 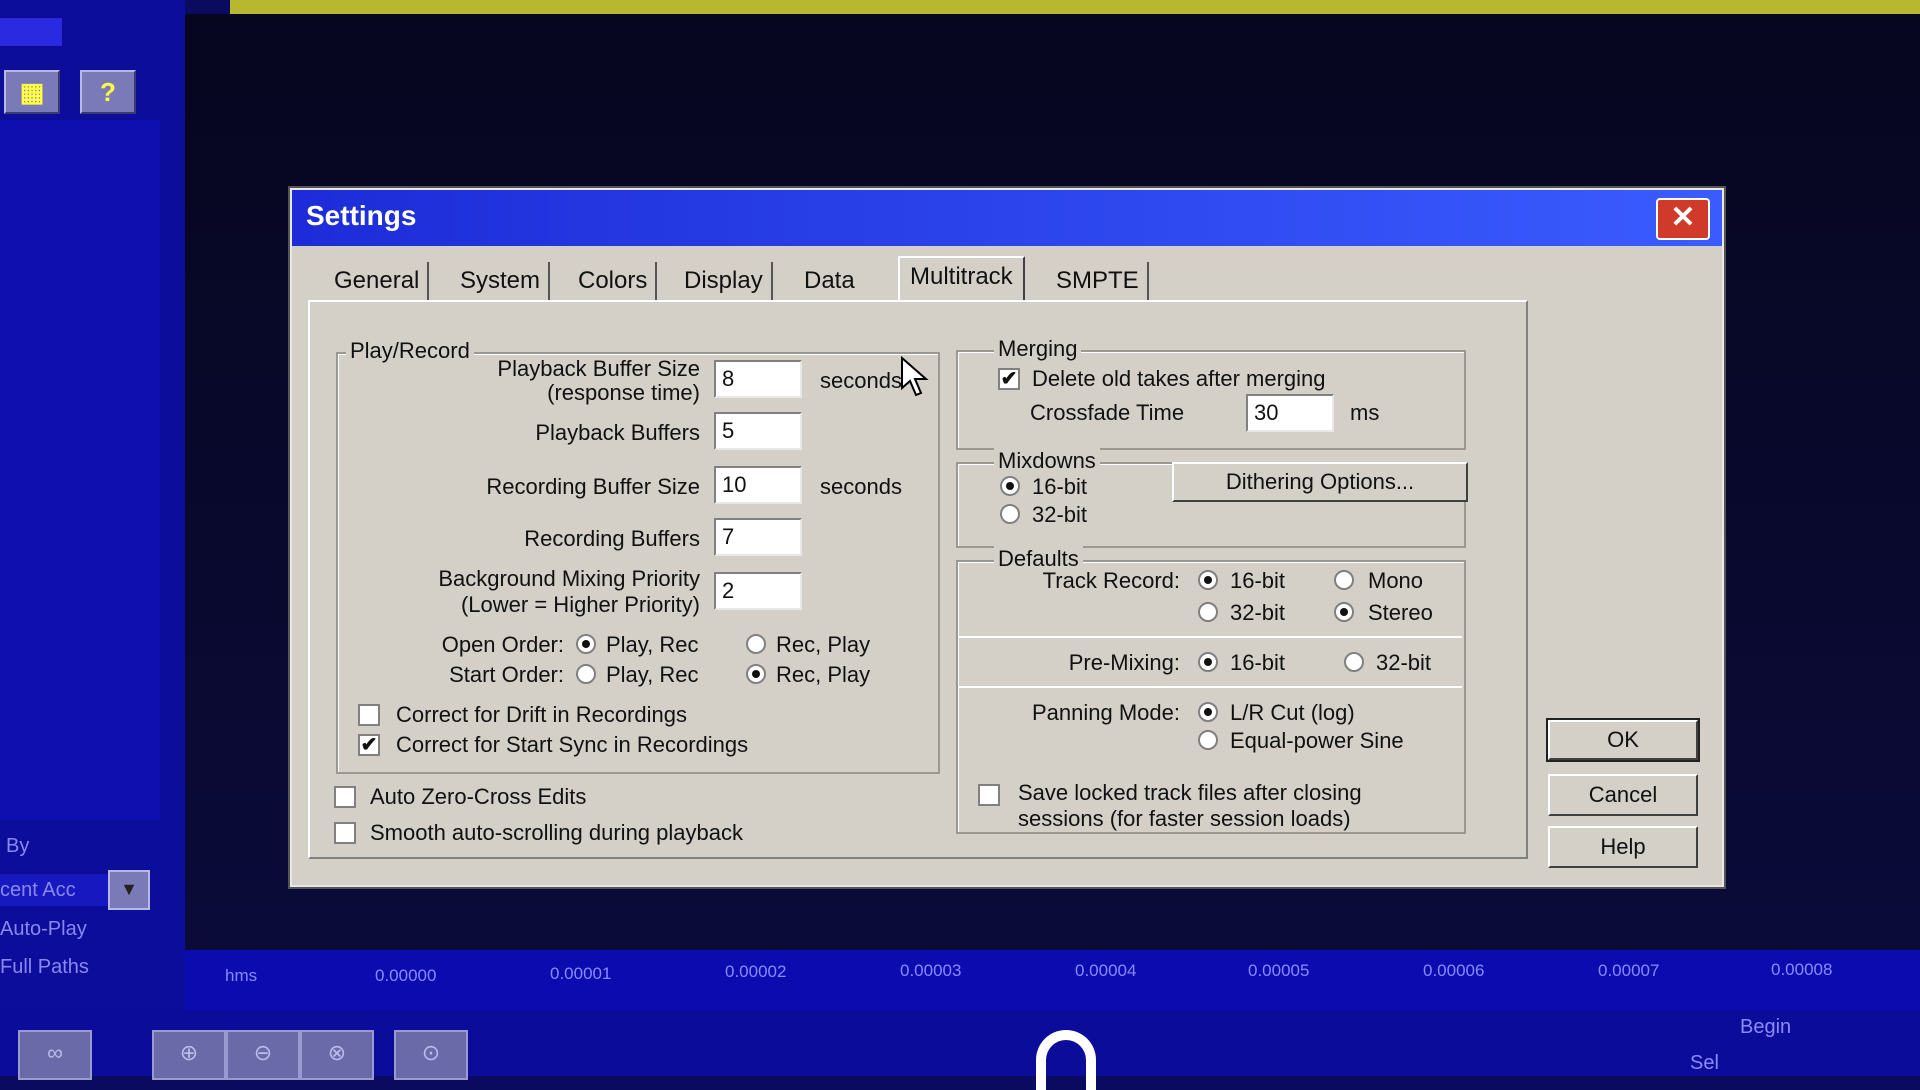 I want to click on file-list, so click(x=80, y=470).